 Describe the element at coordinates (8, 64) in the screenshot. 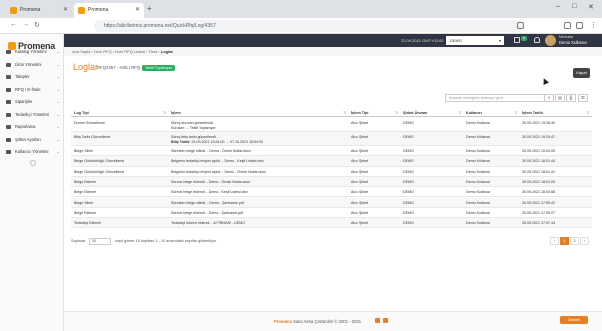

I see `box-icon` at that location.